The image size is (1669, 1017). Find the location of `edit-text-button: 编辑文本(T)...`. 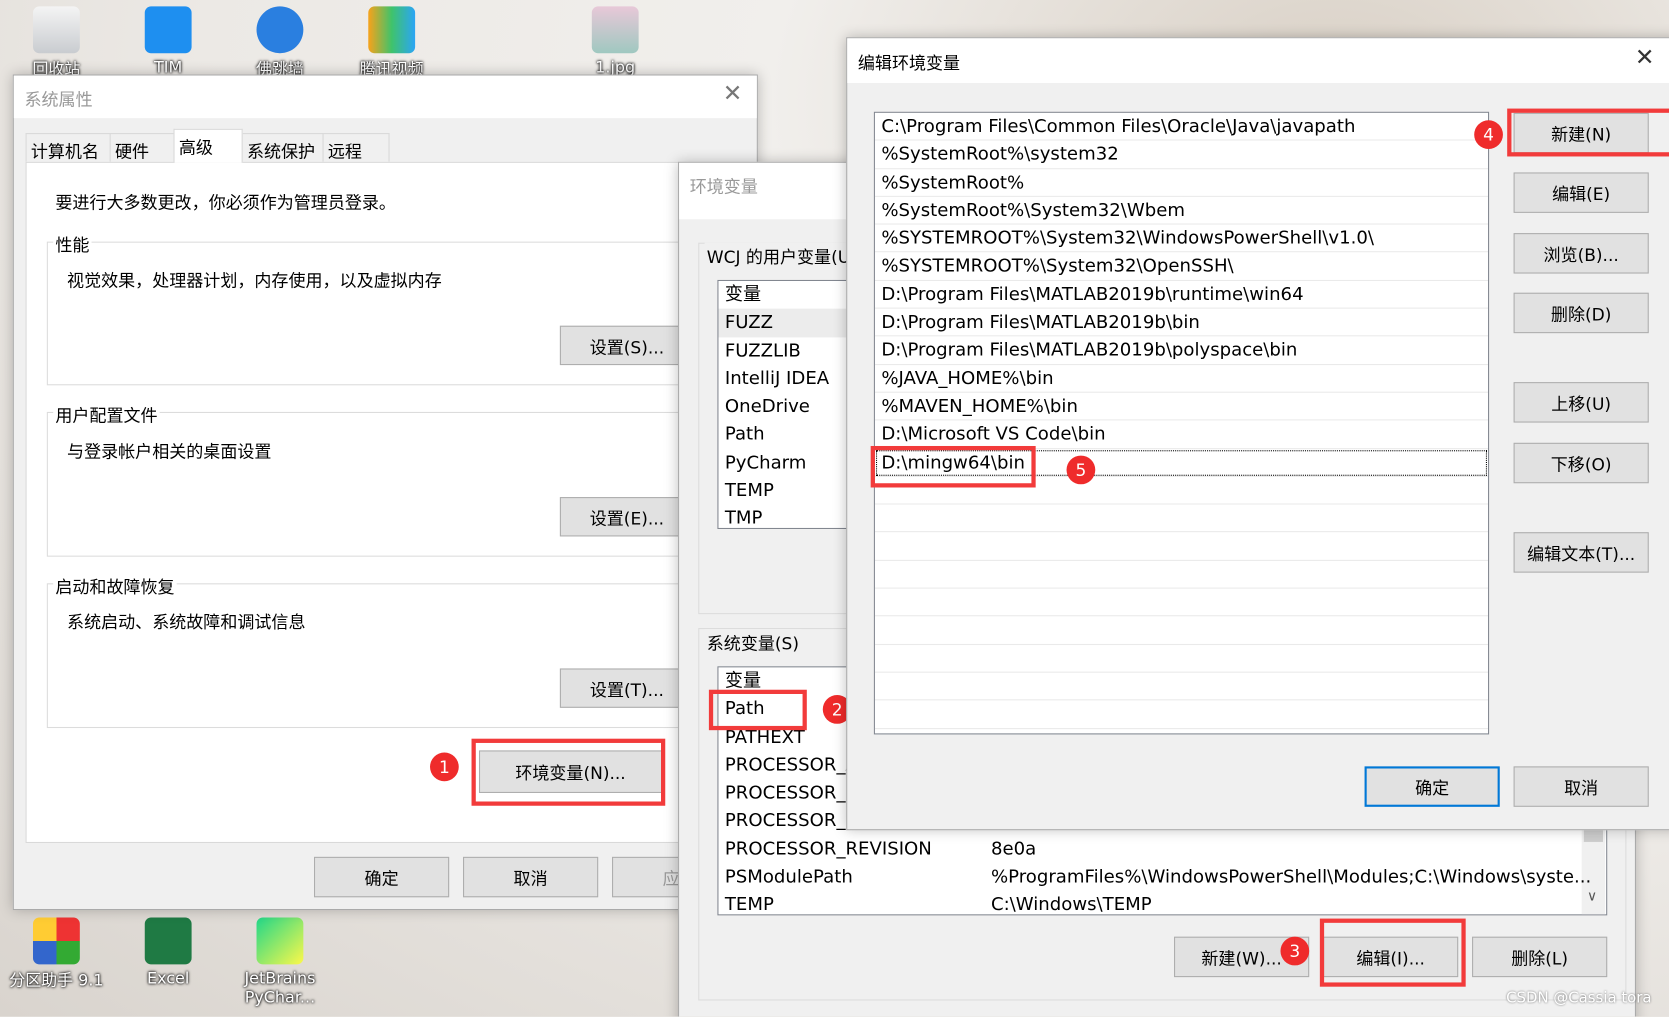

edit-text-button: 编辑文本(T)... is located at coordinates (1581, 552).